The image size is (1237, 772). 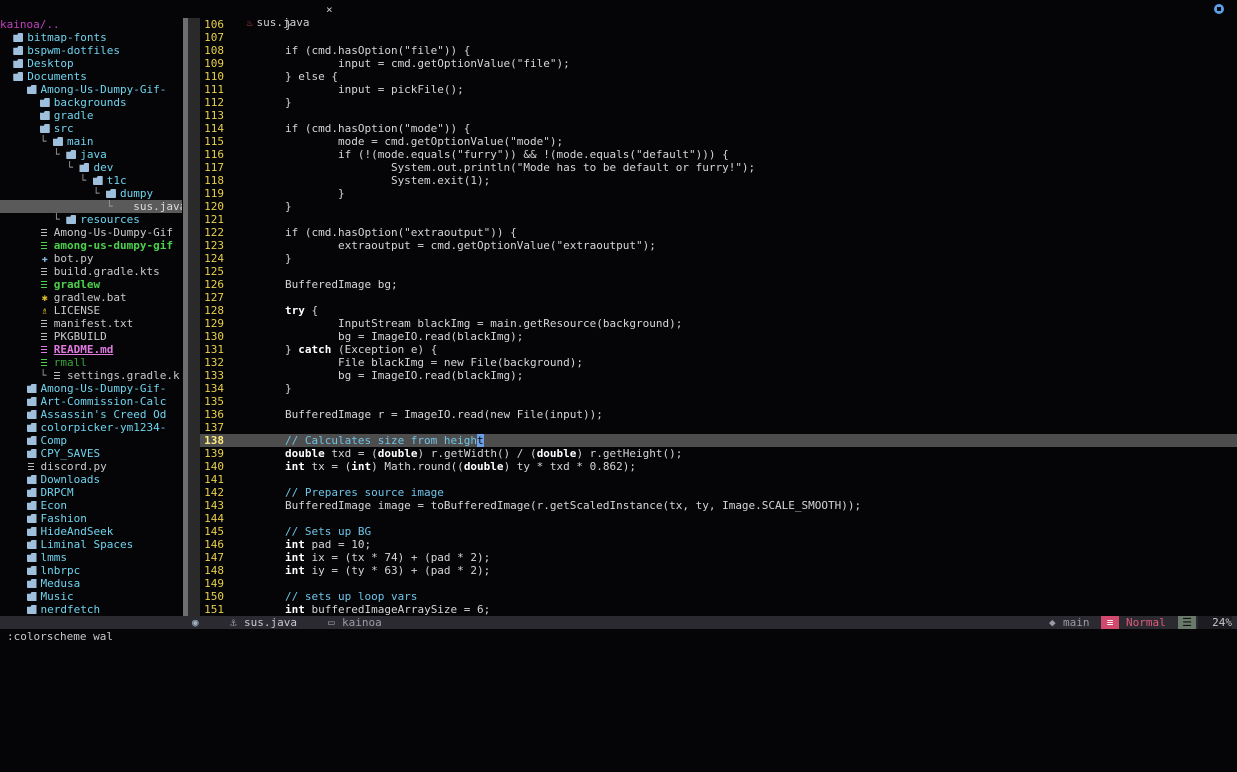 What do you see at coordinates (91, 570) in the screenshot?
I see `tree-folder: lnbrpc` at bounding box center [91, 570].